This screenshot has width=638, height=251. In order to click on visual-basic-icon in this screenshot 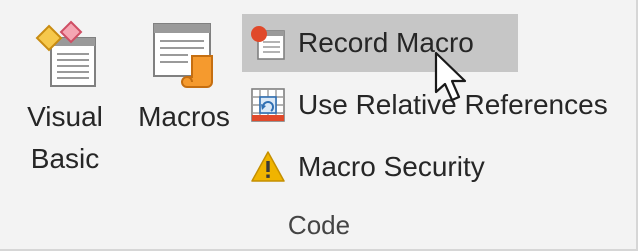, I will do `click(65, 53)`.